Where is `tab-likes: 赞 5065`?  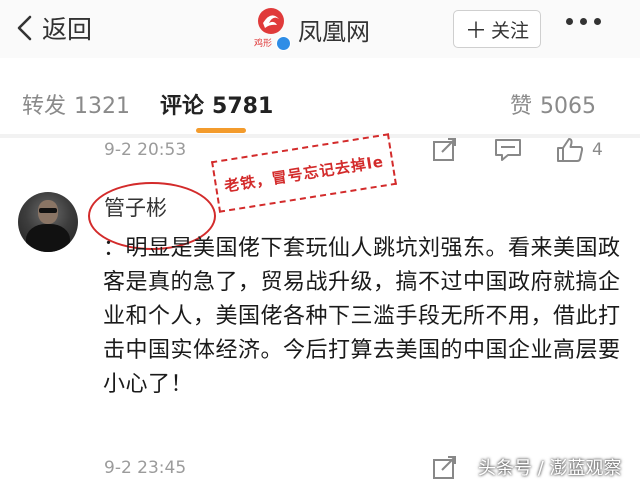 tab-likes: 赞 5065 is located at coordinates (553, 104).